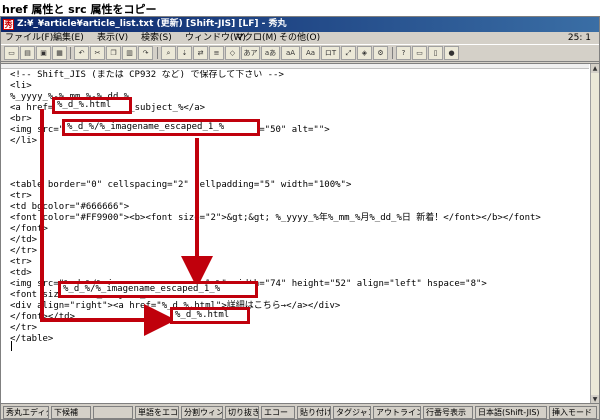 This screenshot has width=600, height=420. What do you see at coordinates (314, 412) in the screenshot?
I see `fn-key-f8: 貼り付け` at bounding box center [314, 412].